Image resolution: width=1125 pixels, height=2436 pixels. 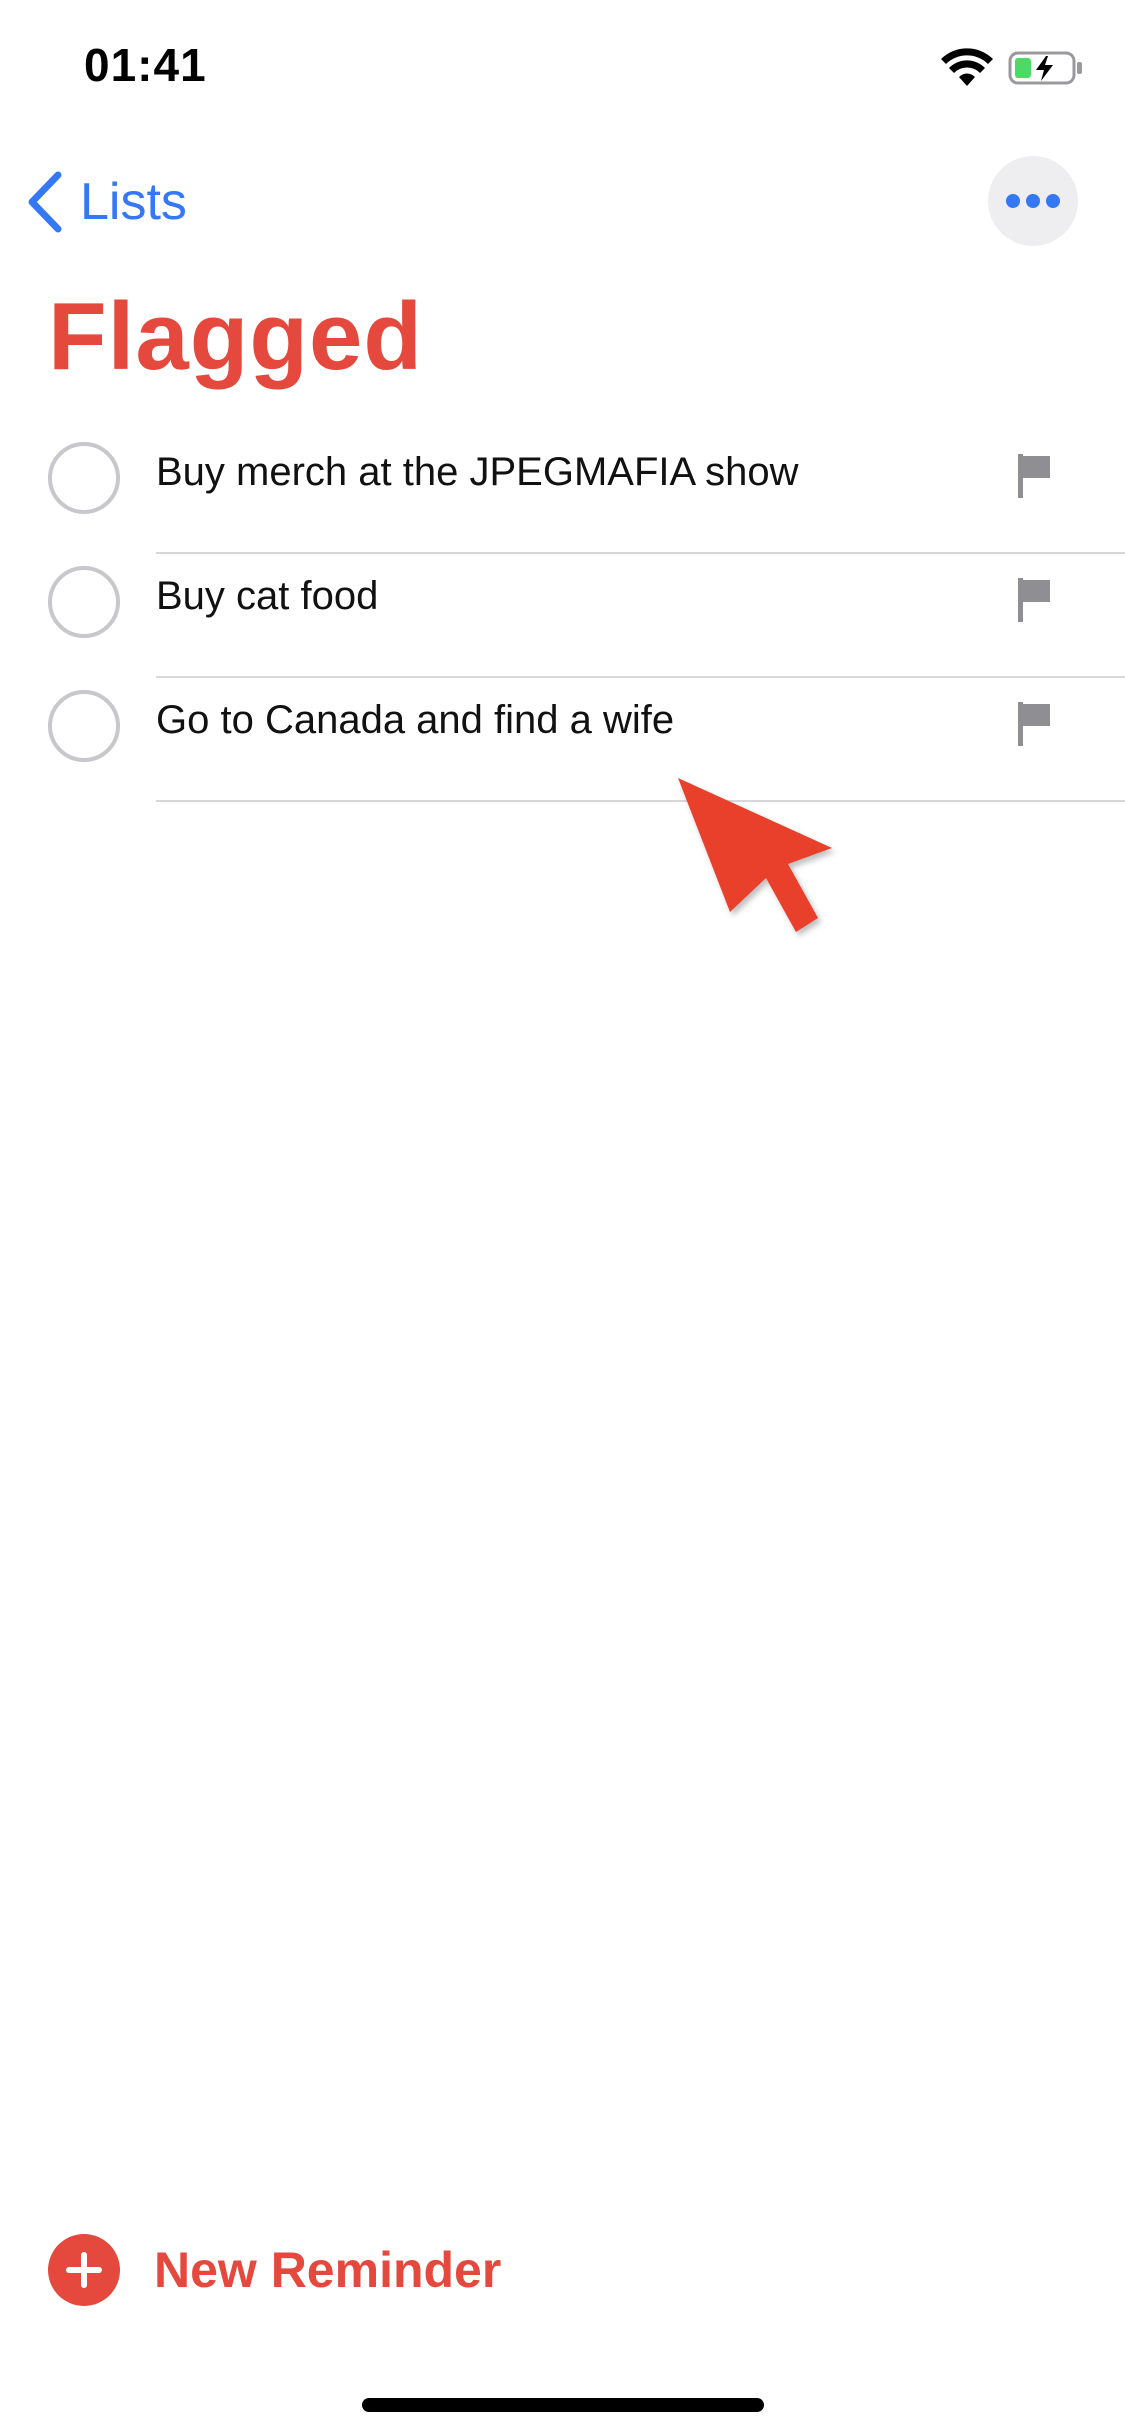 I want to click on chevron-left-icon, so click(x=45, y=202).